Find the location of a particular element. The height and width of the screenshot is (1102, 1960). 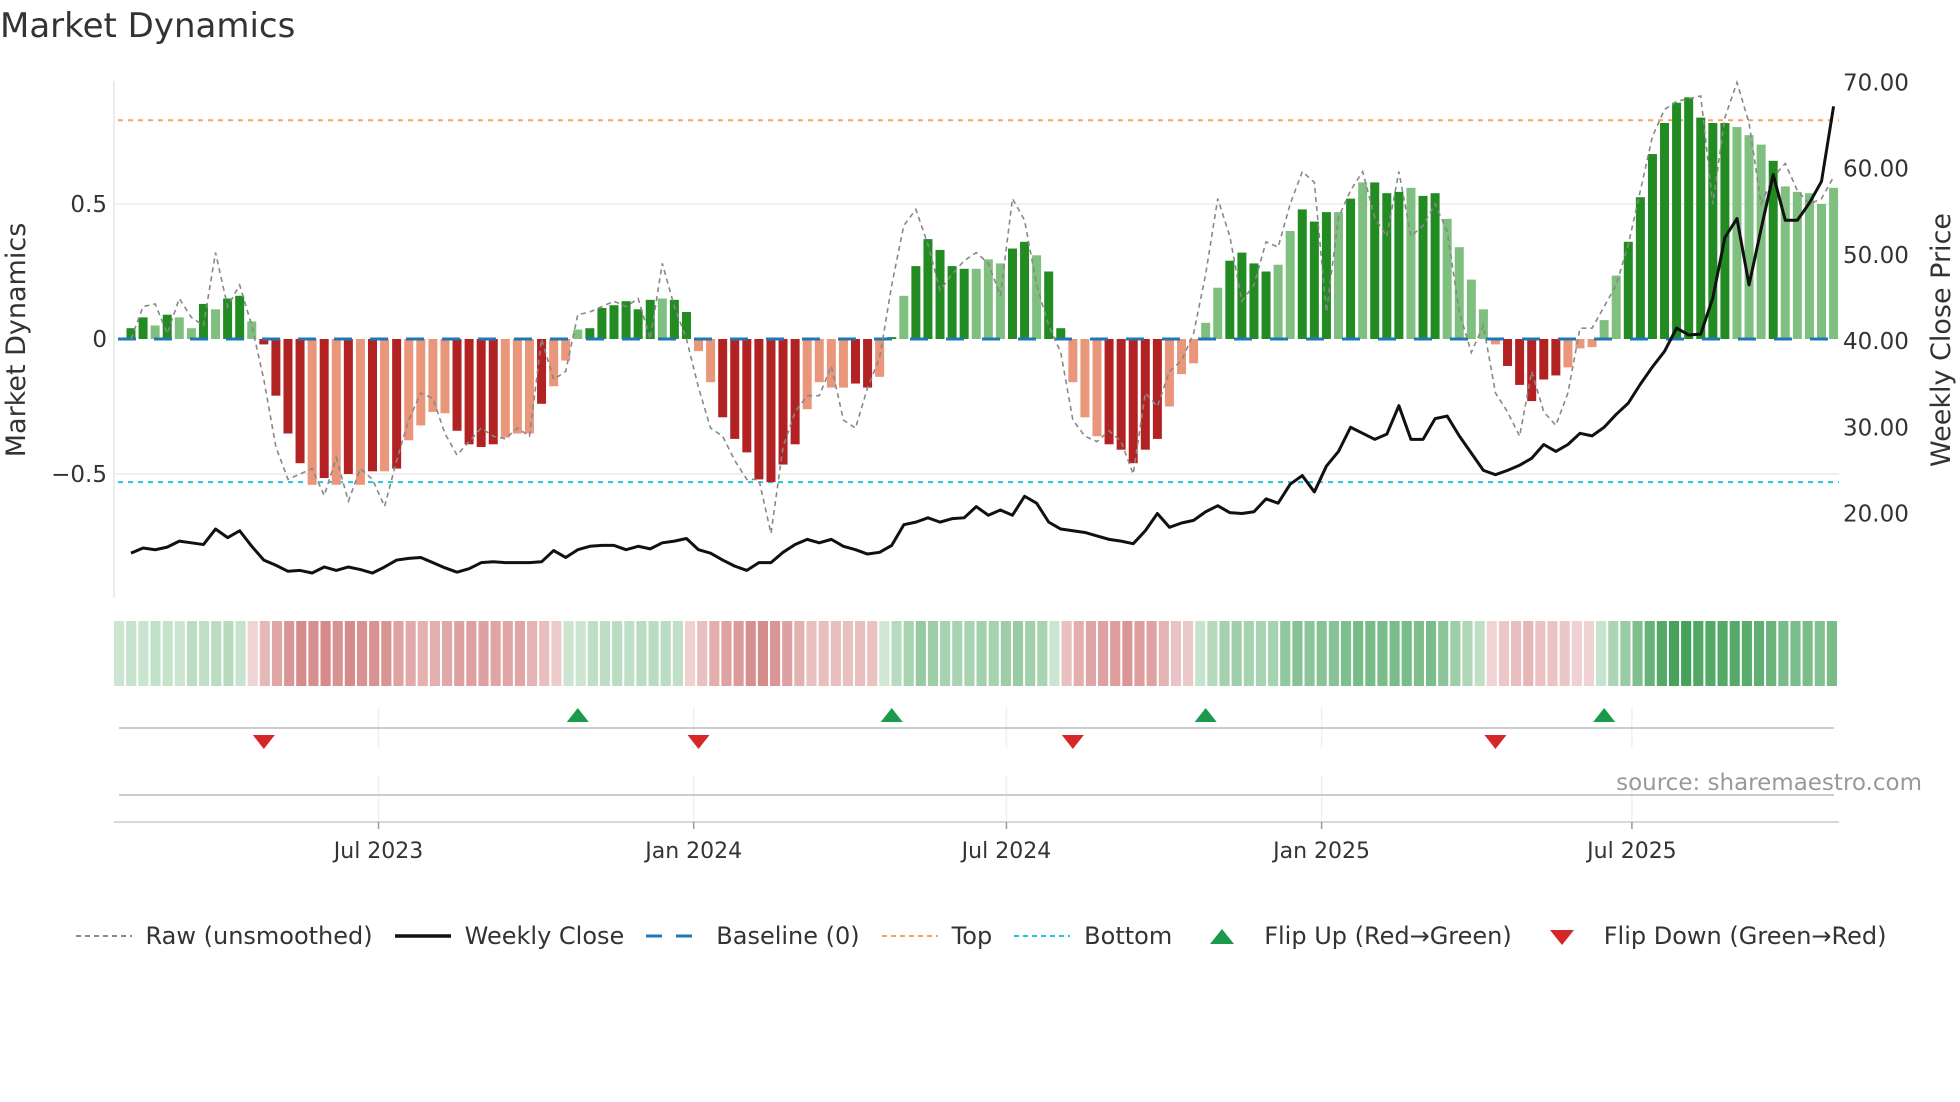

legend-label: Baseline (0) is located at coordinates (788, 936).